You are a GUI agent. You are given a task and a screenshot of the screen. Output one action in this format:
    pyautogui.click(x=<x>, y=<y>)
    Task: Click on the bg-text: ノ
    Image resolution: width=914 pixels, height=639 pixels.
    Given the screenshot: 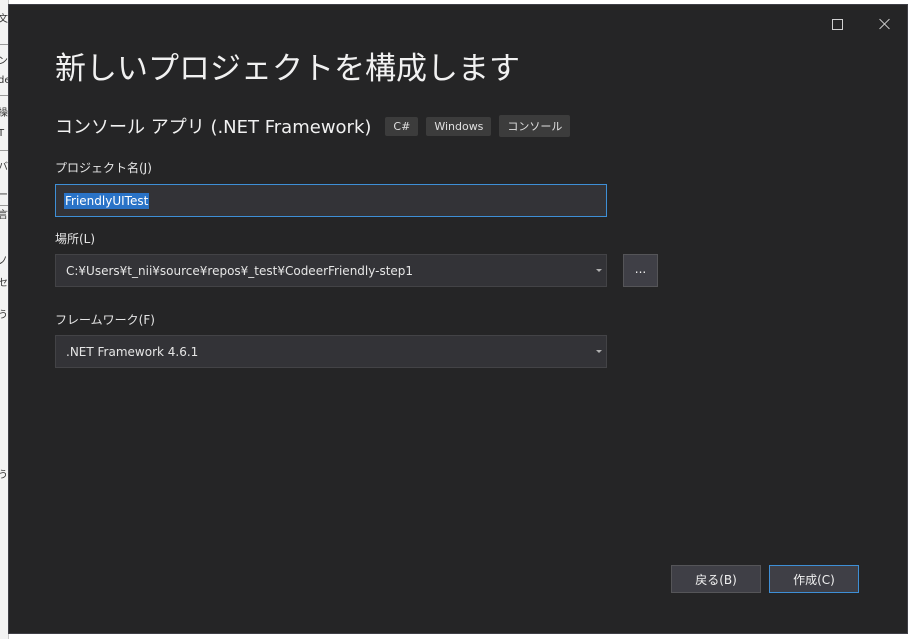 What is the action you would take?
    pyautogui.click(x=4, y=262)
    